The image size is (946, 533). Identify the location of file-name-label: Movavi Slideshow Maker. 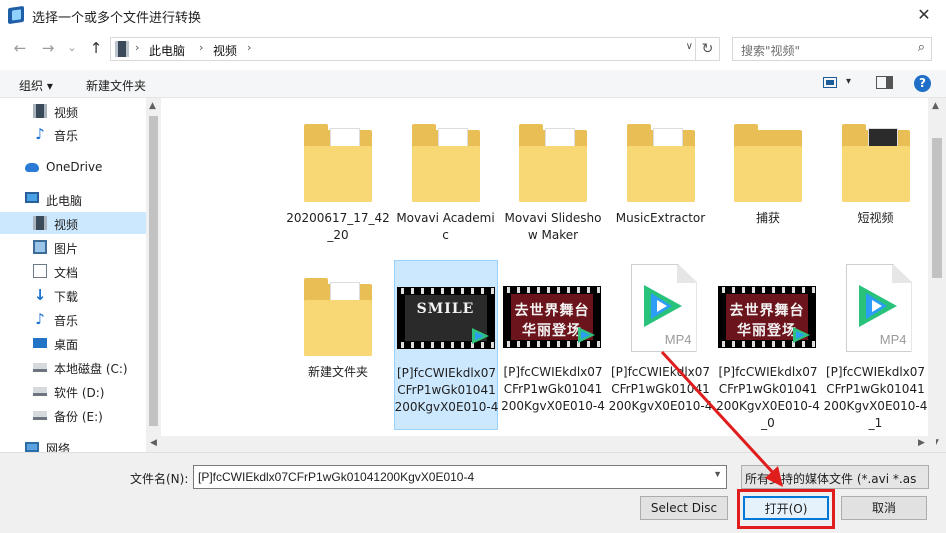
(553, 226).